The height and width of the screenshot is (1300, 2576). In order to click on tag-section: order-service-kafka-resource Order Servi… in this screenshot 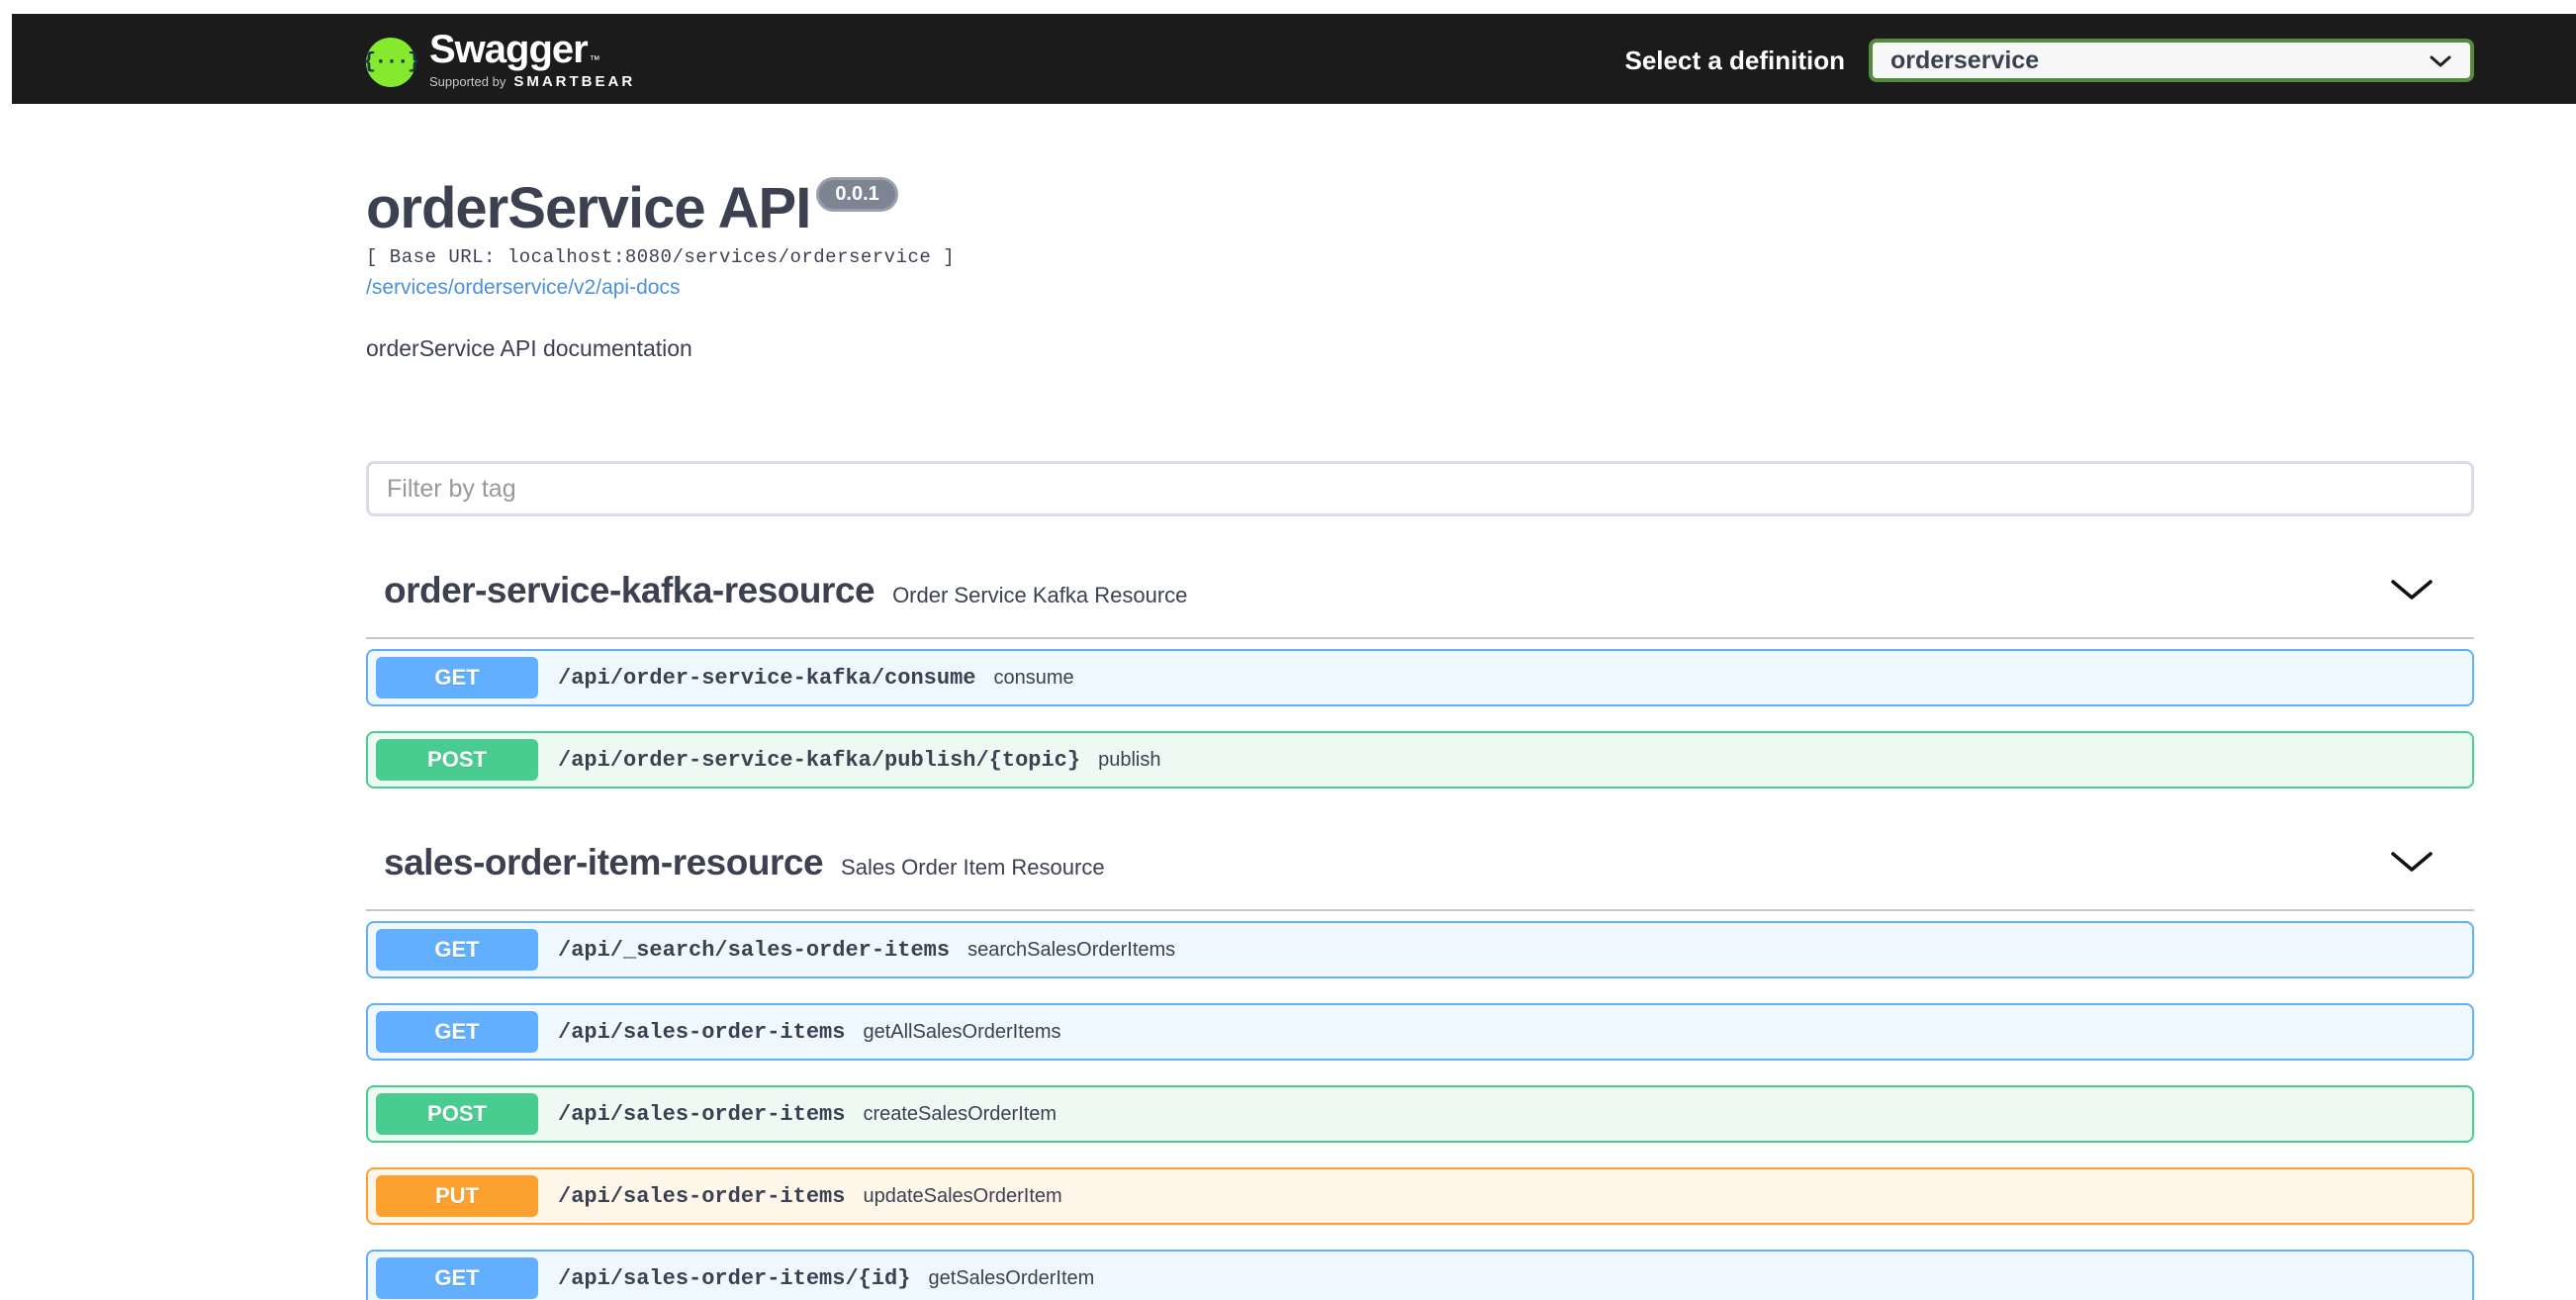, I will do `click(1420, 679)`.